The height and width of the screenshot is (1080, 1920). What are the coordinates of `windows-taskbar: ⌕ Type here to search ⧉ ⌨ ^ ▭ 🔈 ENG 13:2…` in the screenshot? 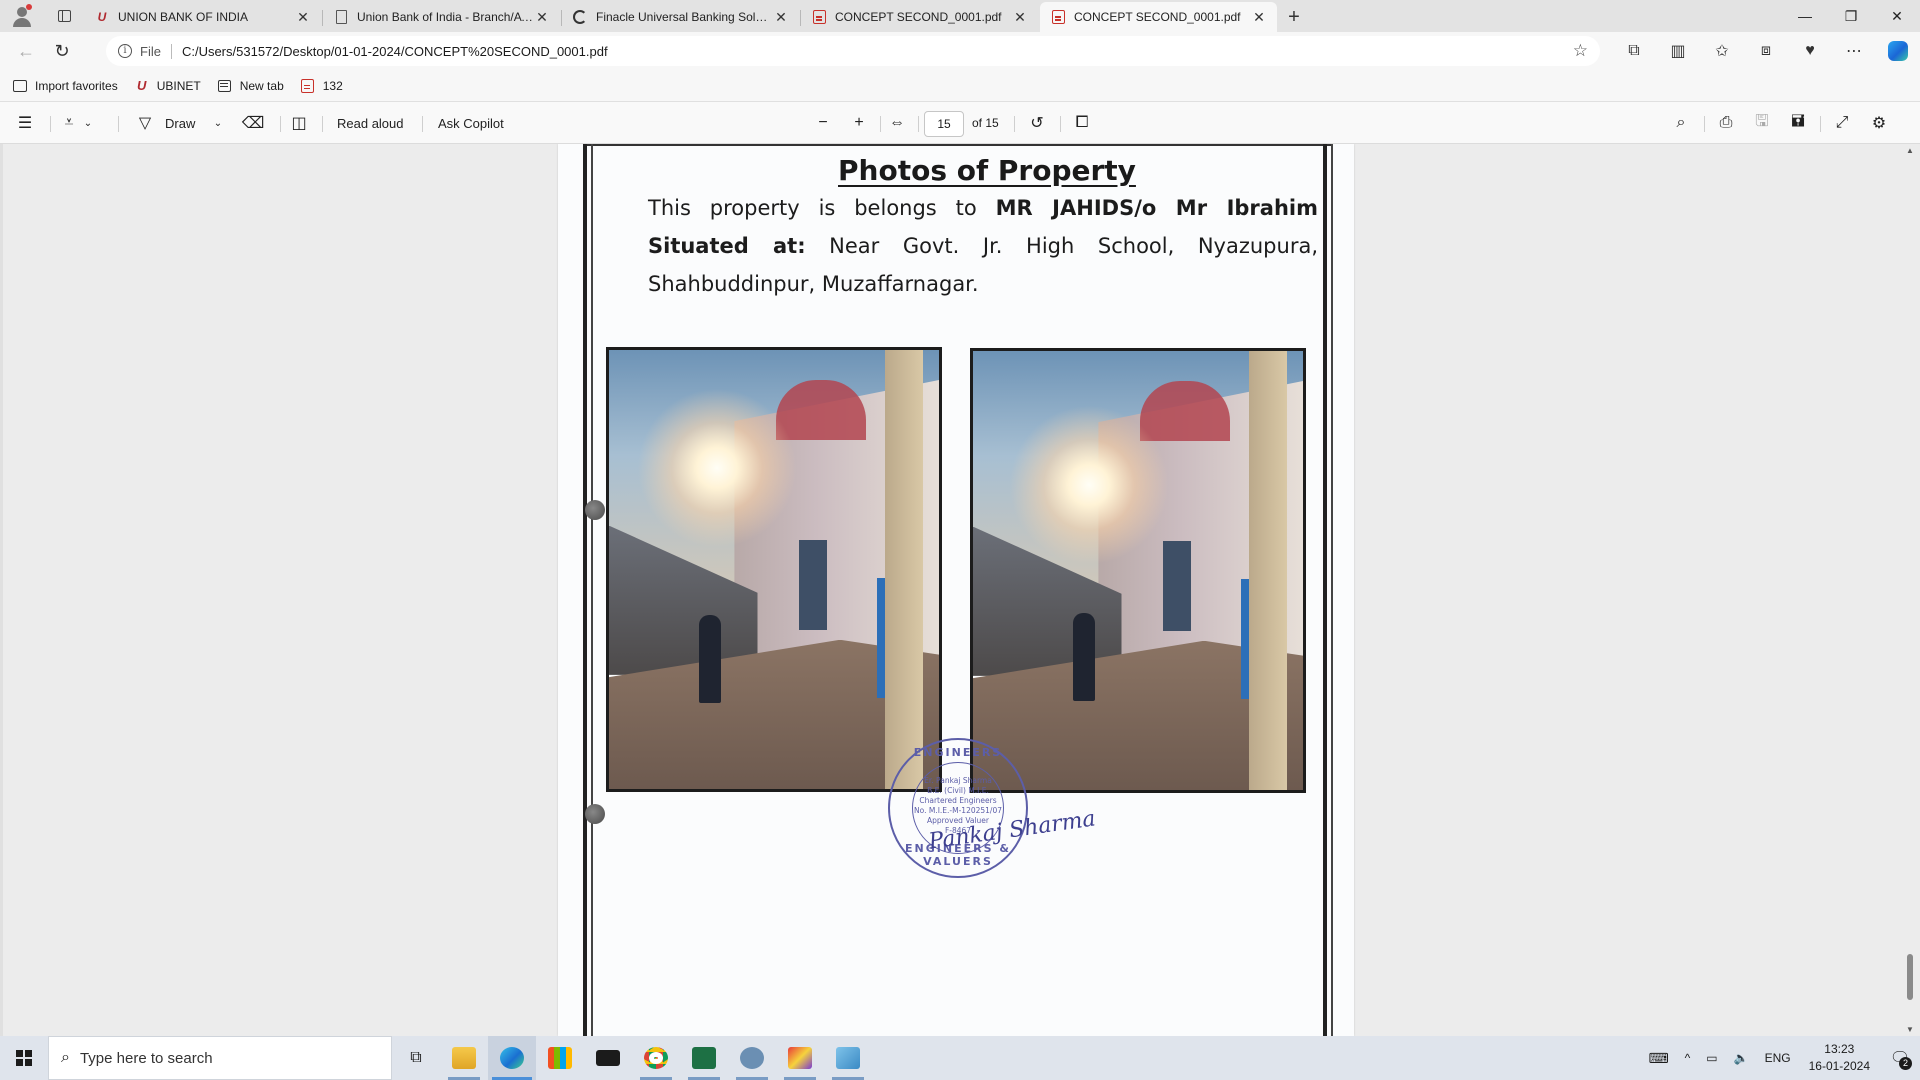 It's located at (960, 1058).